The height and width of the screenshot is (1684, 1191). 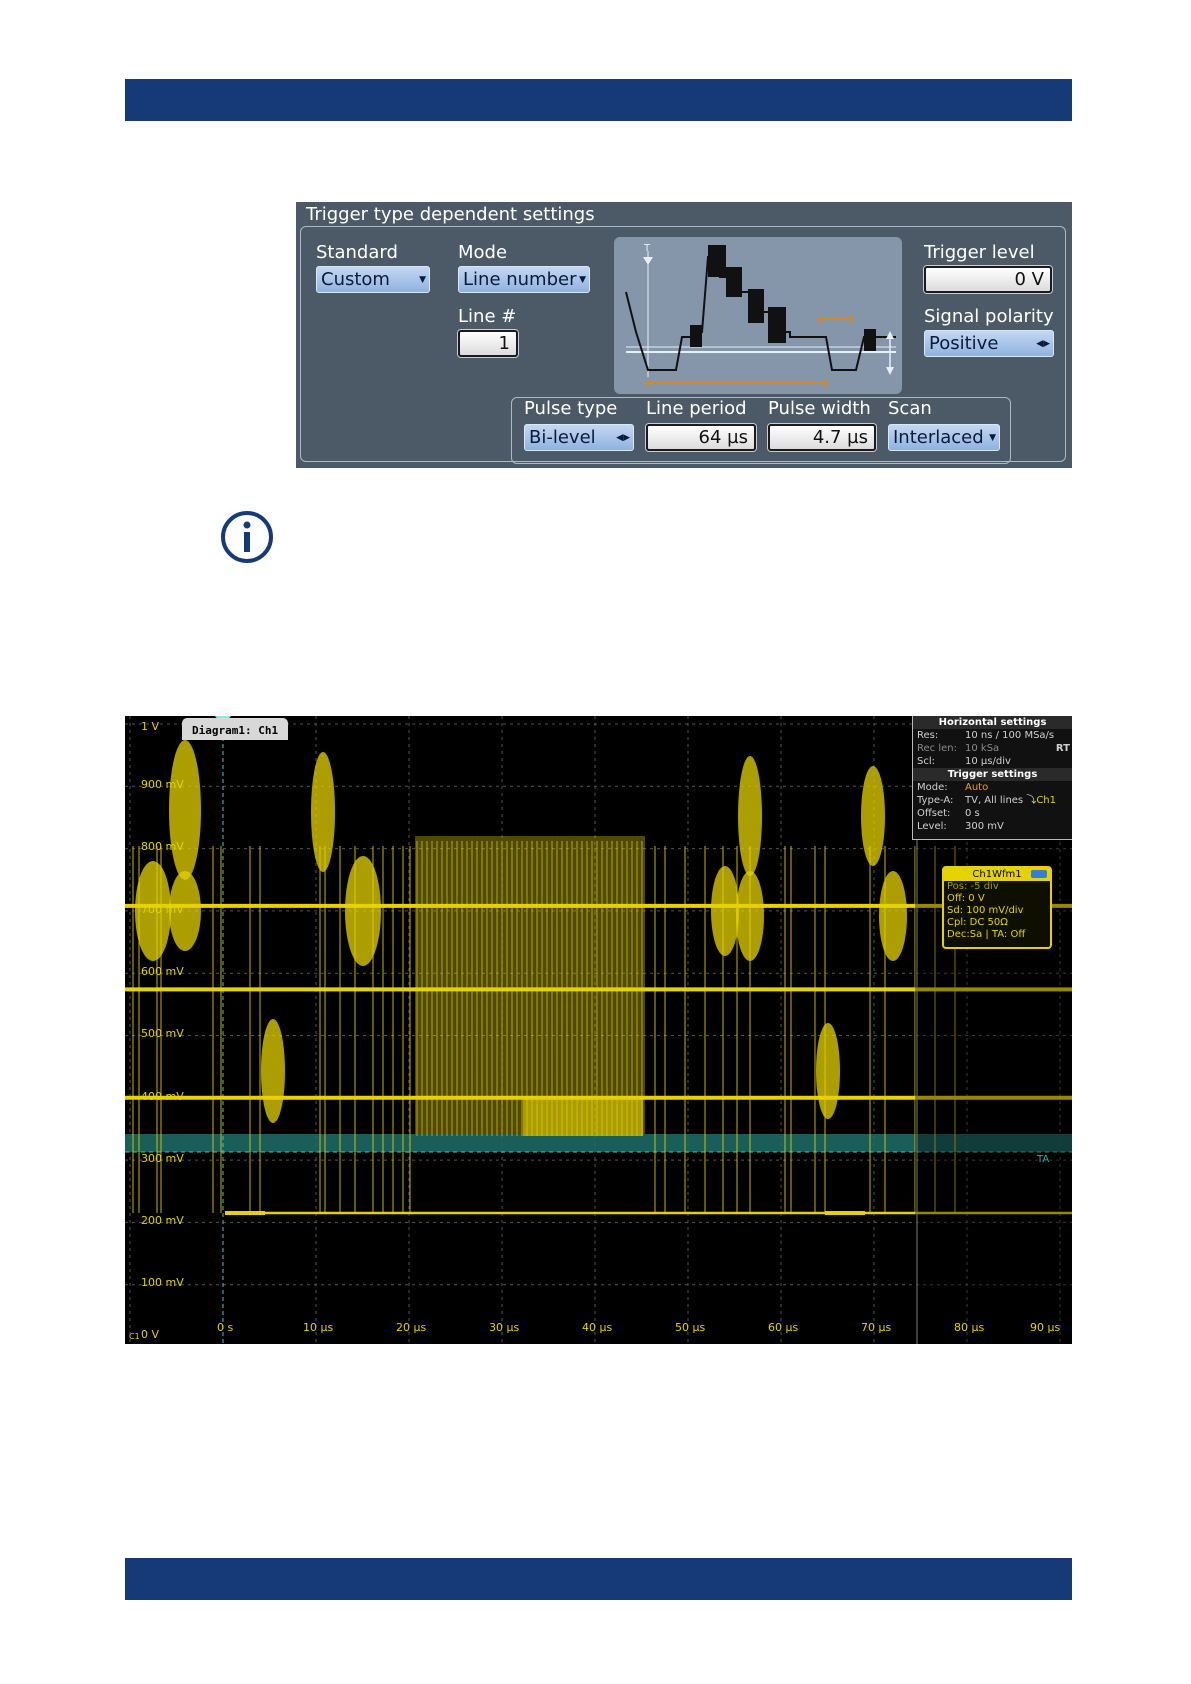 I want to click on y-label-100mv: 100 mV, so click(x=162, y=1282).